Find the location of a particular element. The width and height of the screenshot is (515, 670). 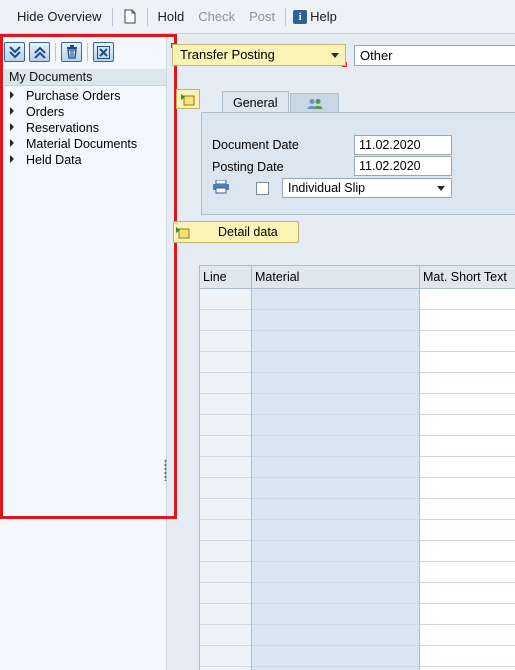

reference-dropdown: Other is located at coordinates (434, 55).